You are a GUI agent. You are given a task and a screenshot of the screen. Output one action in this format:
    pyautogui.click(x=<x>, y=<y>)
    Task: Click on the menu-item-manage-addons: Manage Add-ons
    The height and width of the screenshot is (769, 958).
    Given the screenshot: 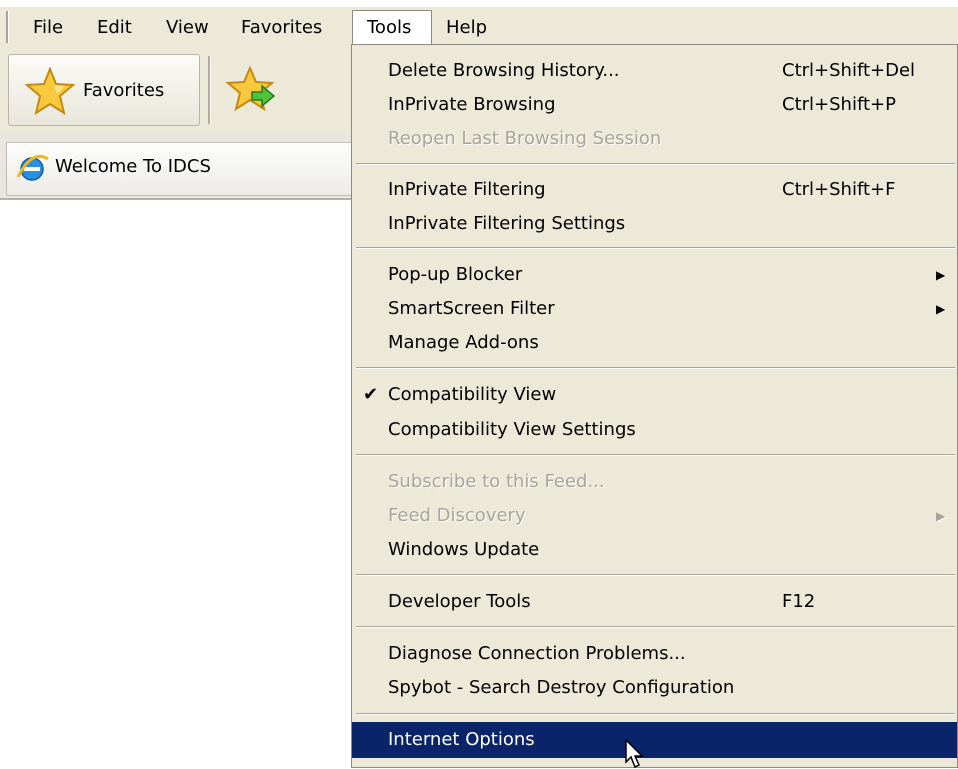 What is the action you would take?
    pyautogui.click(x=654, y=343)
    